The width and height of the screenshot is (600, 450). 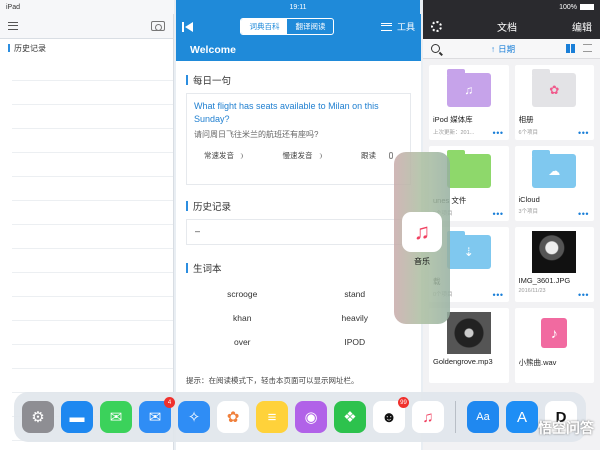 I want to click on photos-folder-icon: ✿, so click(x=554, y=88).